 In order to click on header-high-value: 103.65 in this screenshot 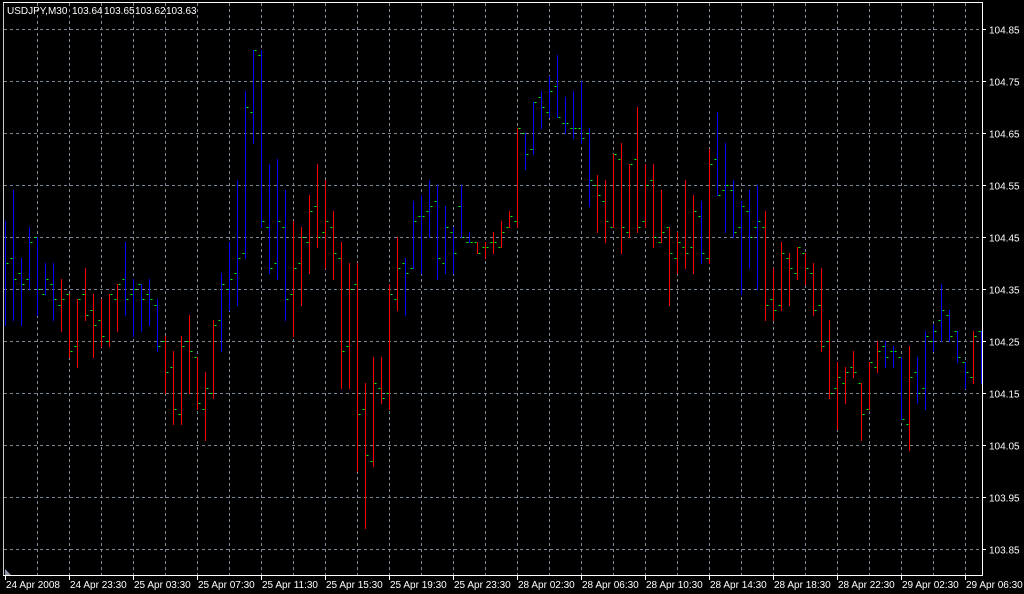, I will do `click(119, 11)`.